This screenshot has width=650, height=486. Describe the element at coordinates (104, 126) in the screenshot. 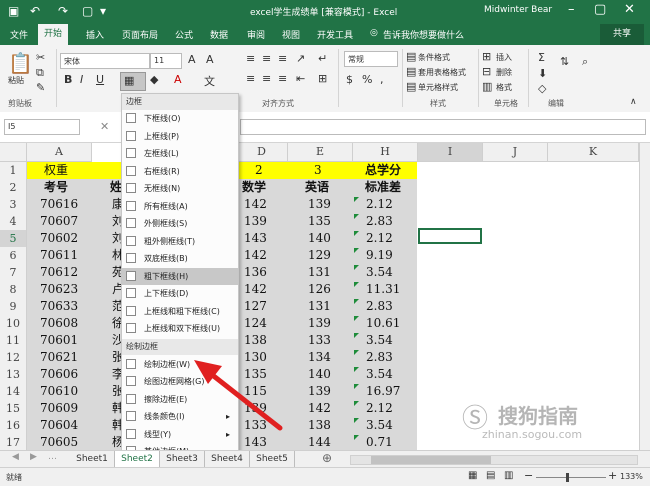

I see `cancel-icon: ✕` at that location.